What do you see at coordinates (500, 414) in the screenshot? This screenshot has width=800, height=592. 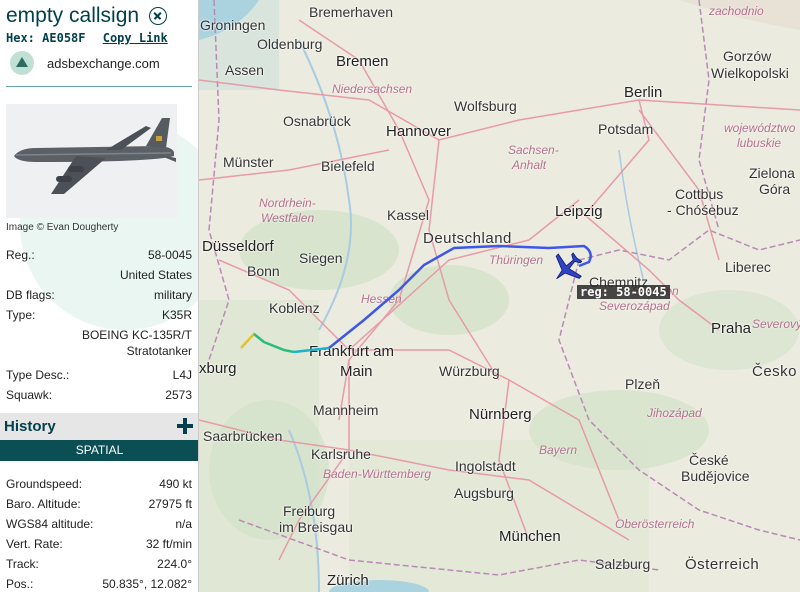 I see `city-label: Nürnberg` at bounding box center [500, 414].